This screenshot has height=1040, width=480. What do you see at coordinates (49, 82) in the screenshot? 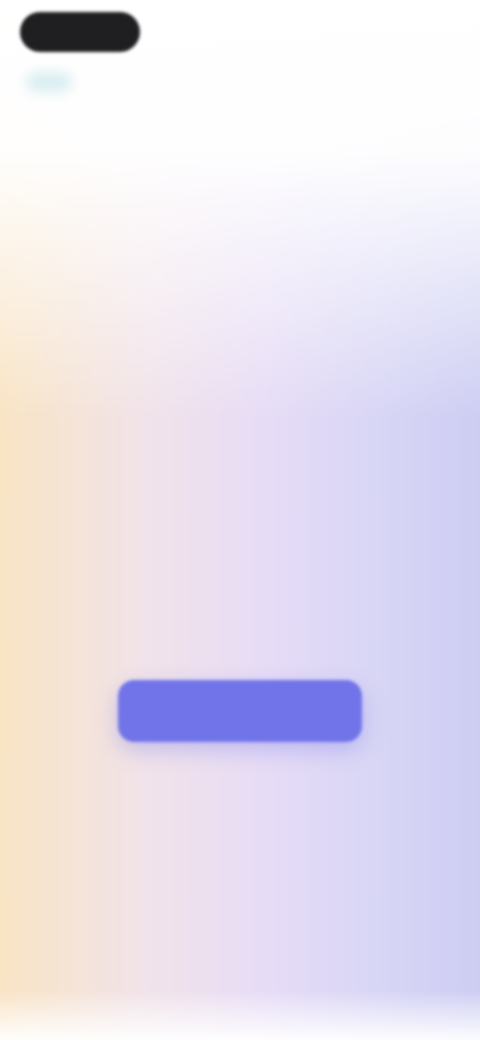
I see `logo-highlight` at bounding box center [49, 82].